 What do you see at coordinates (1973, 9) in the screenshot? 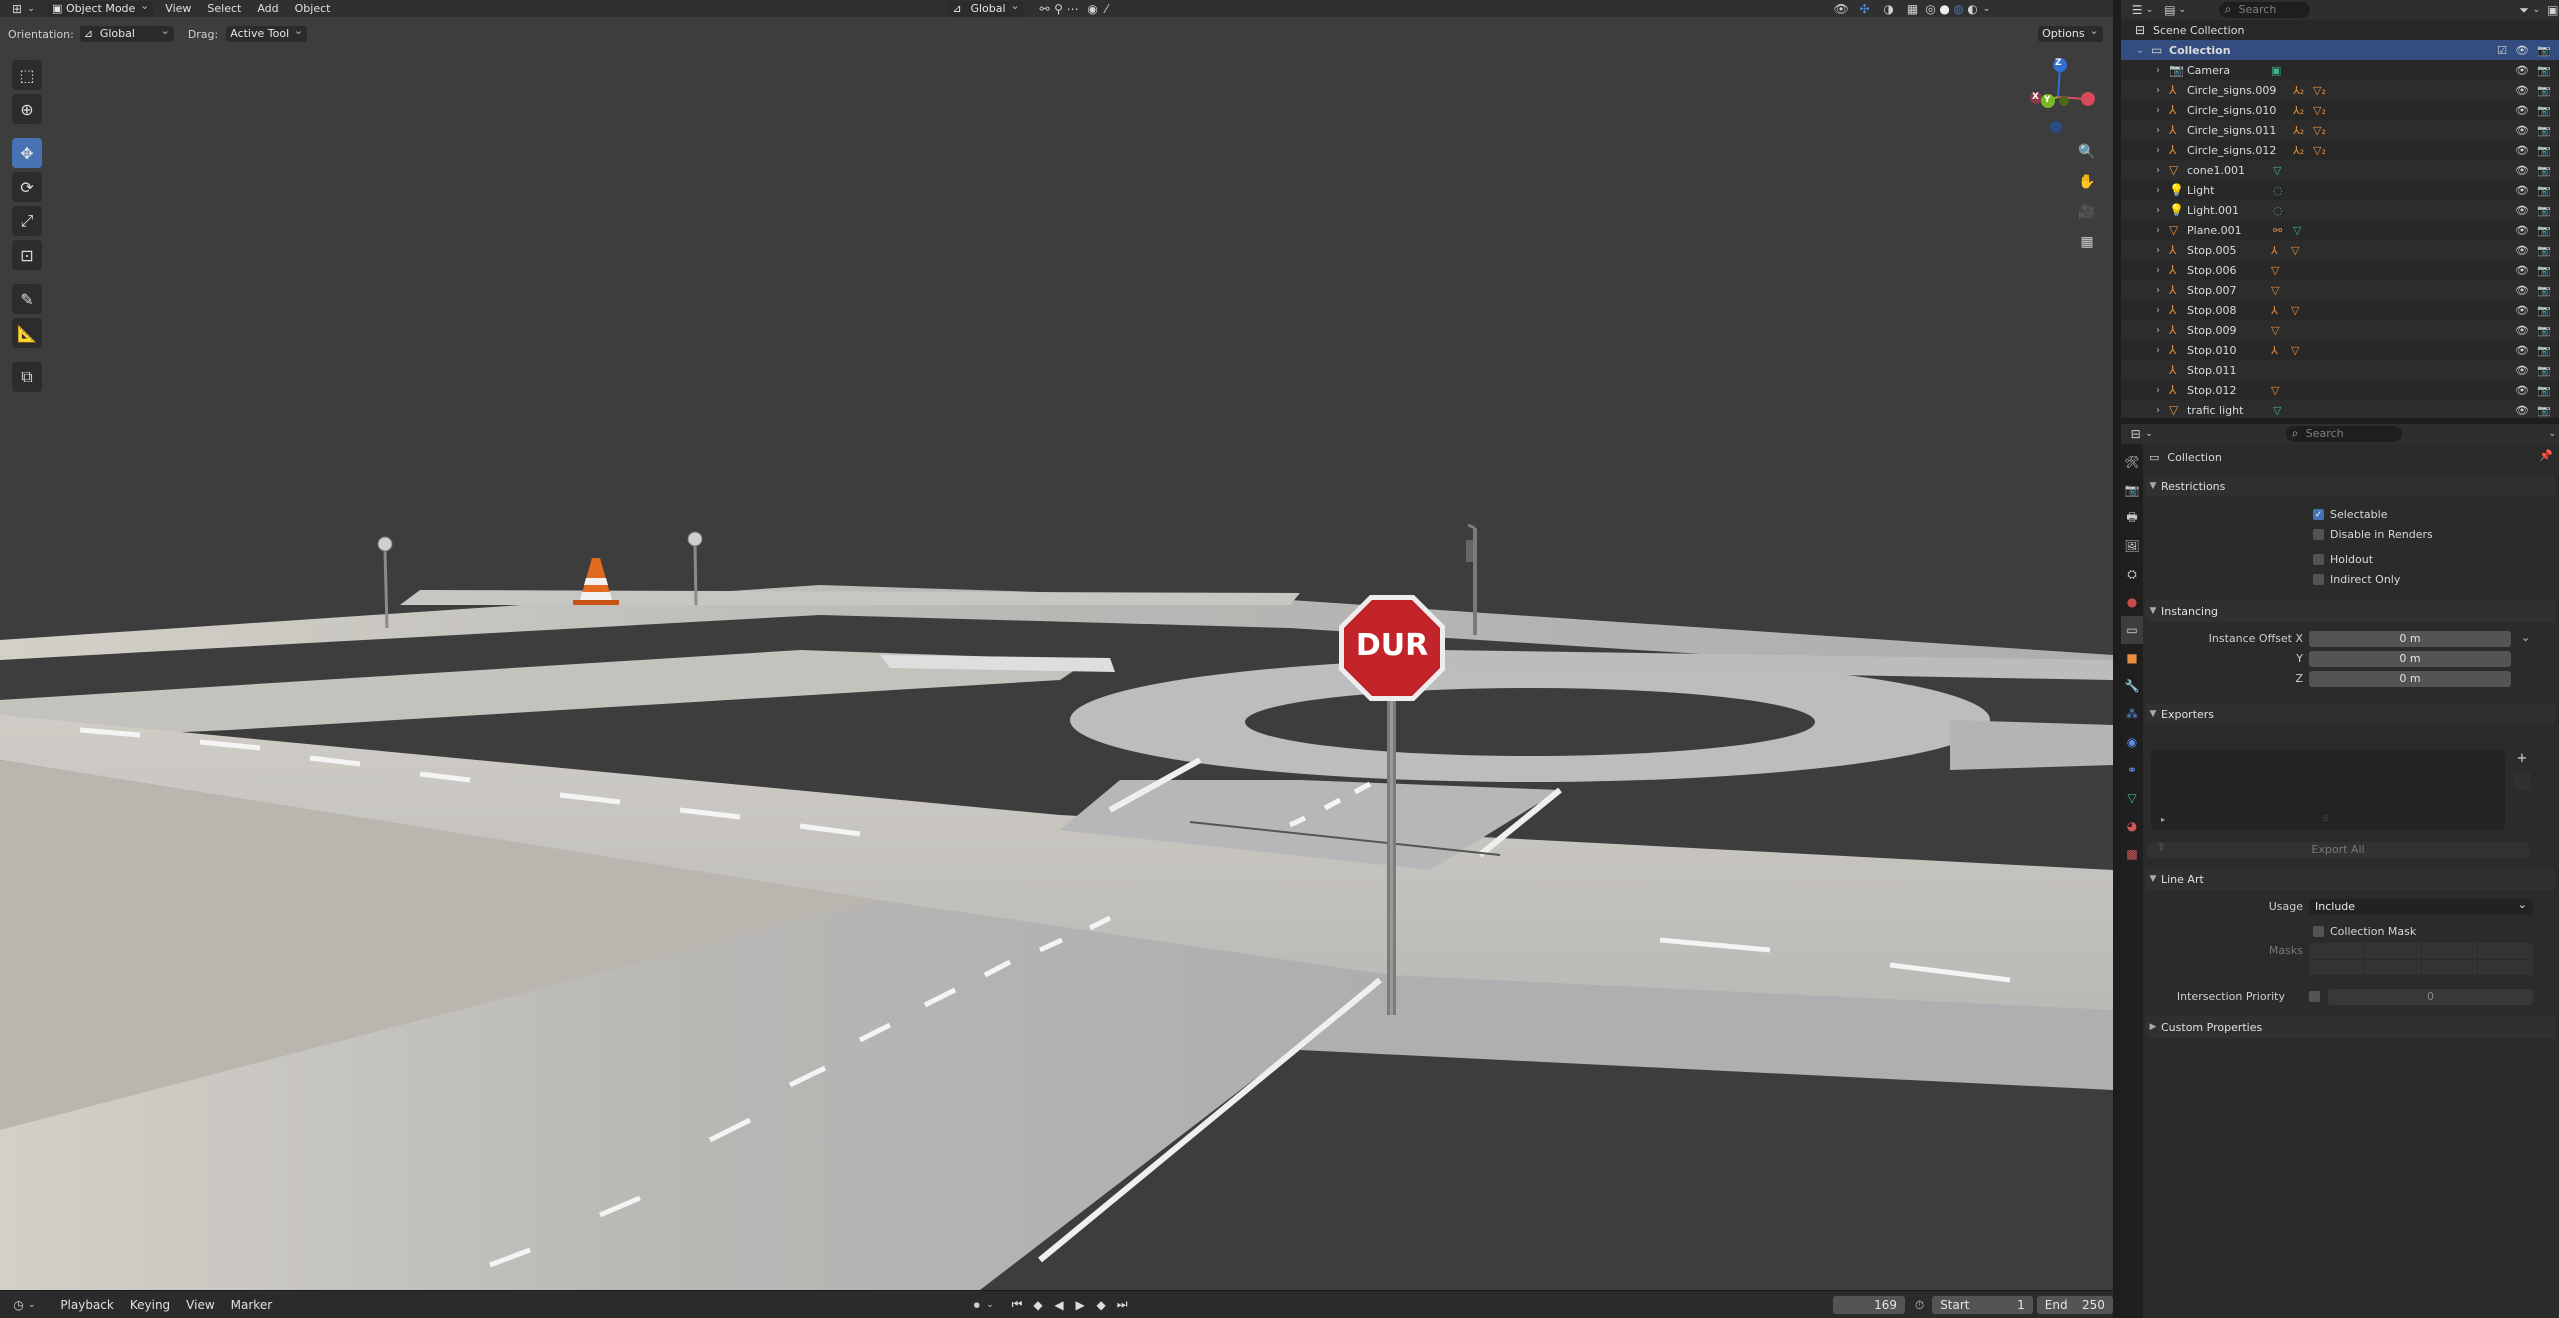
I see `rendered-shading-icon: ◐` at bounding box center [1973, 9].